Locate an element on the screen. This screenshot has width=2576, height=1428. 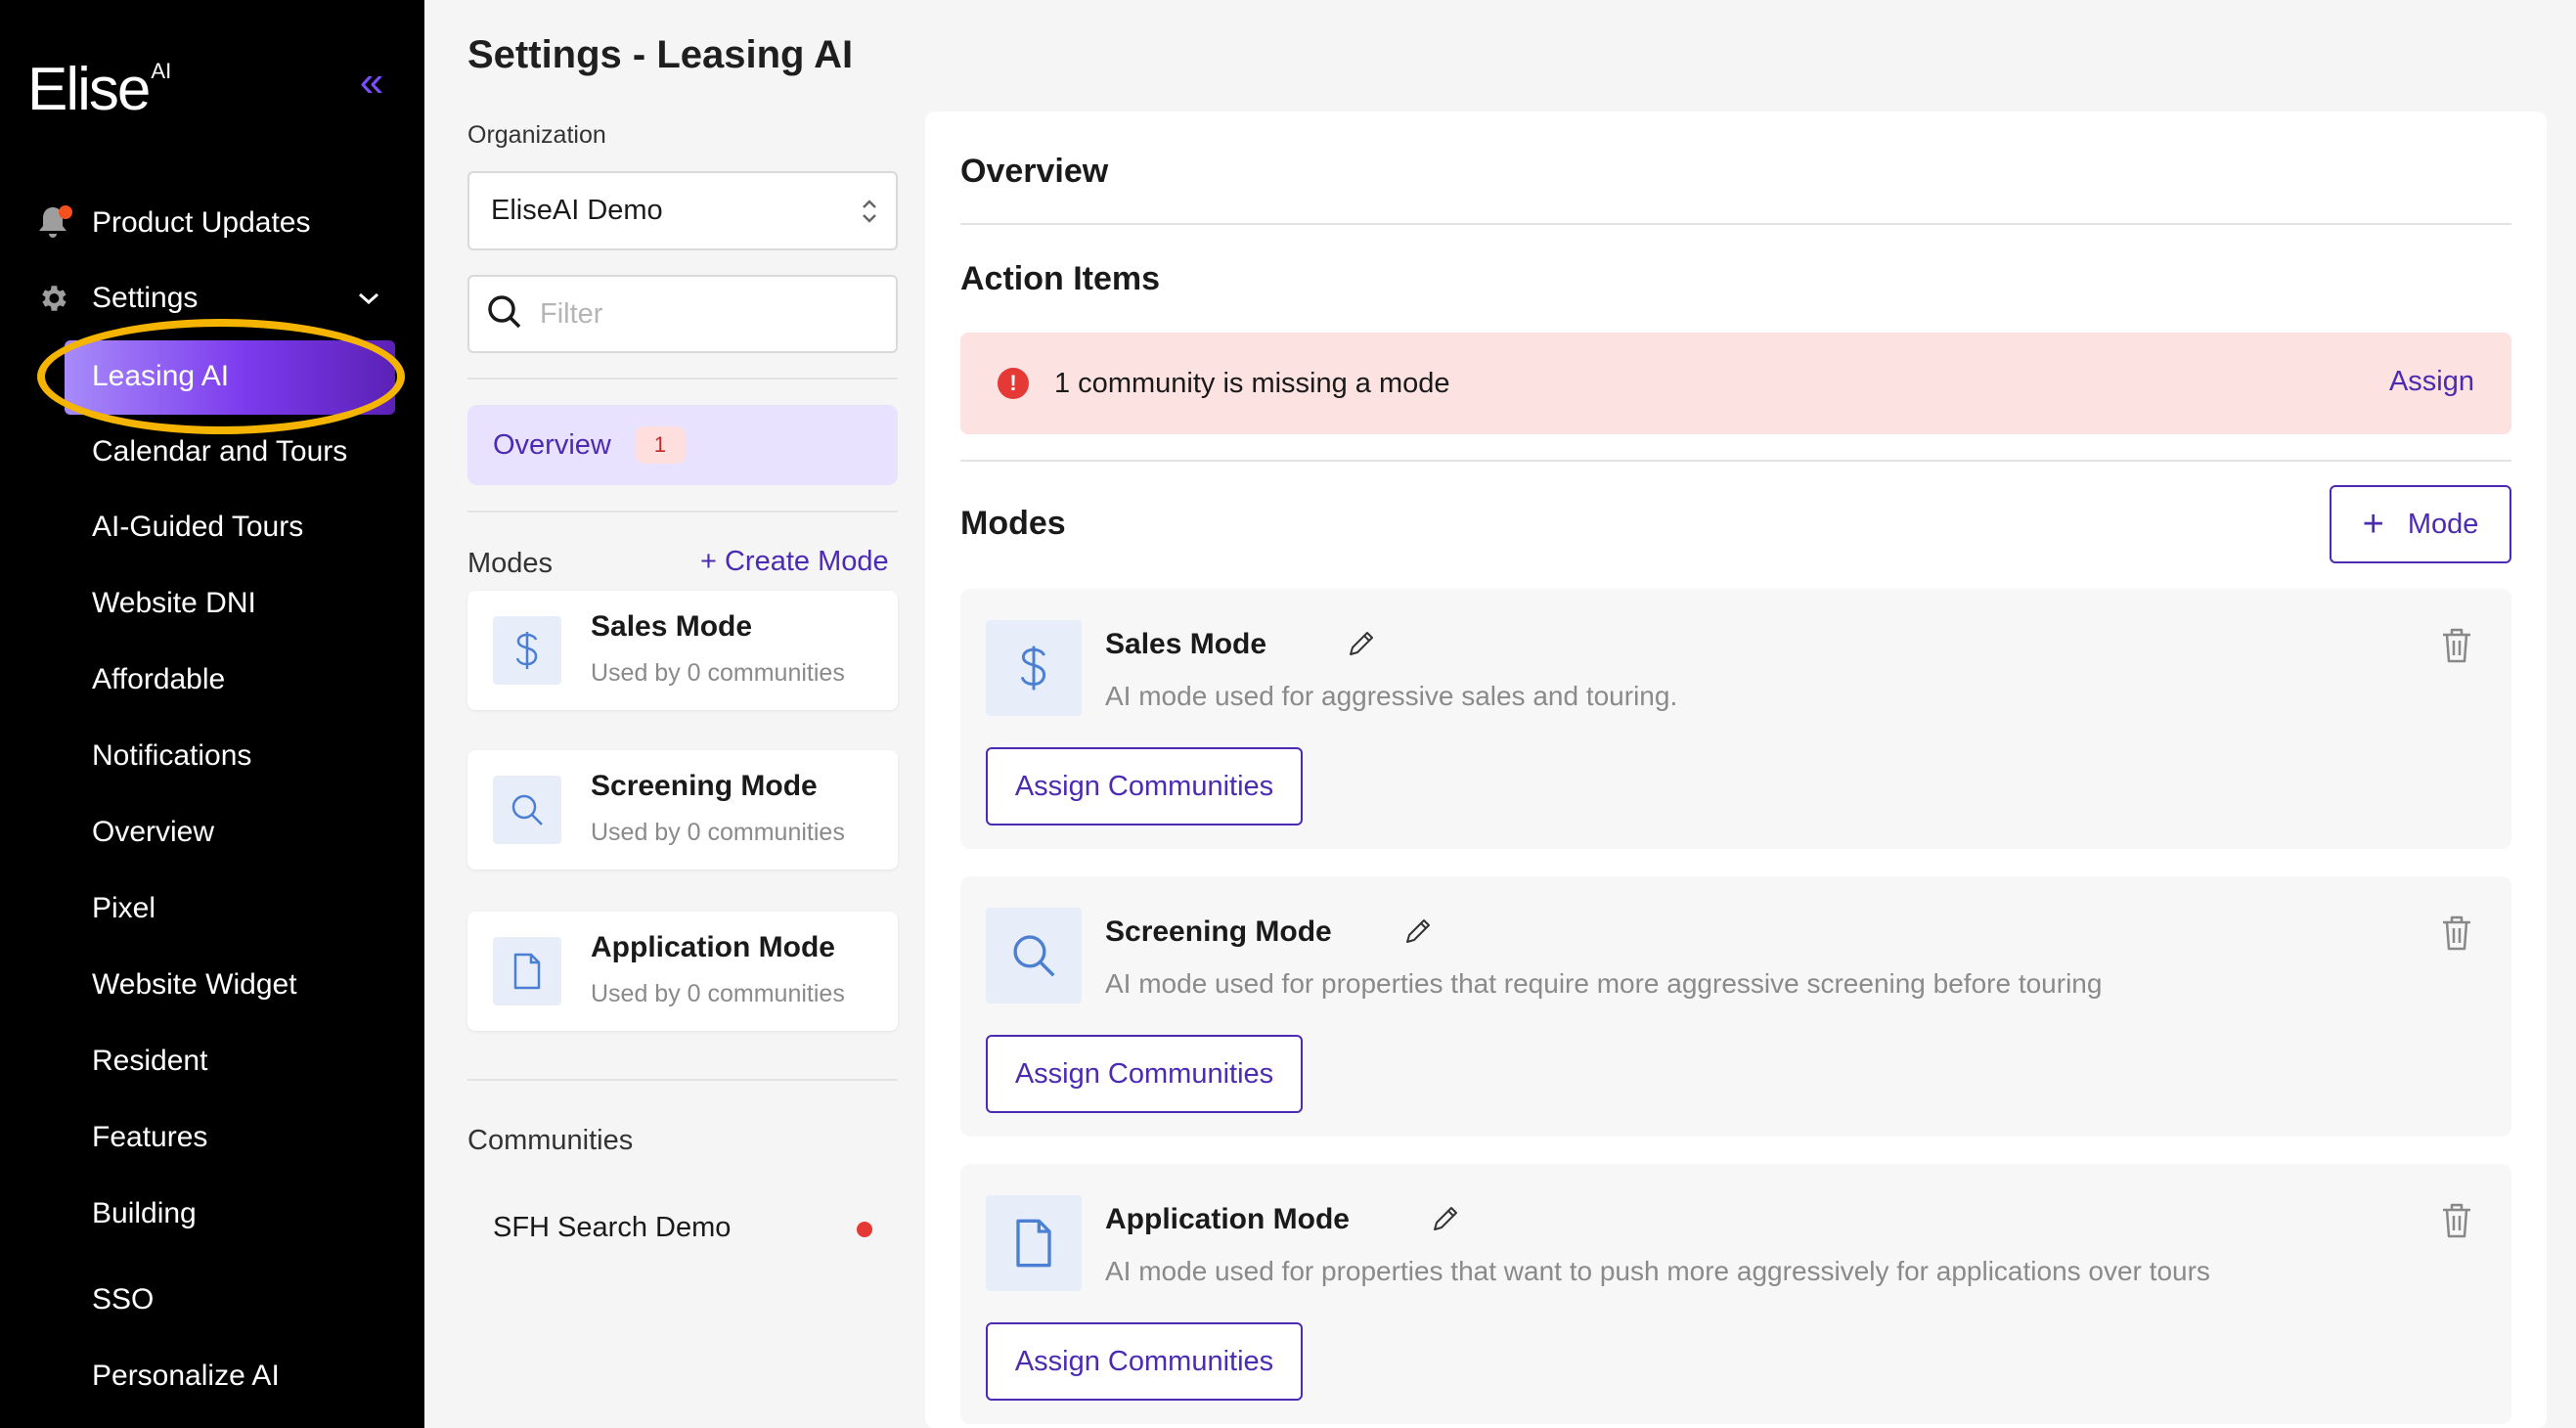
sidebar-item-overview: Overview is located at coordinates (153, 832).